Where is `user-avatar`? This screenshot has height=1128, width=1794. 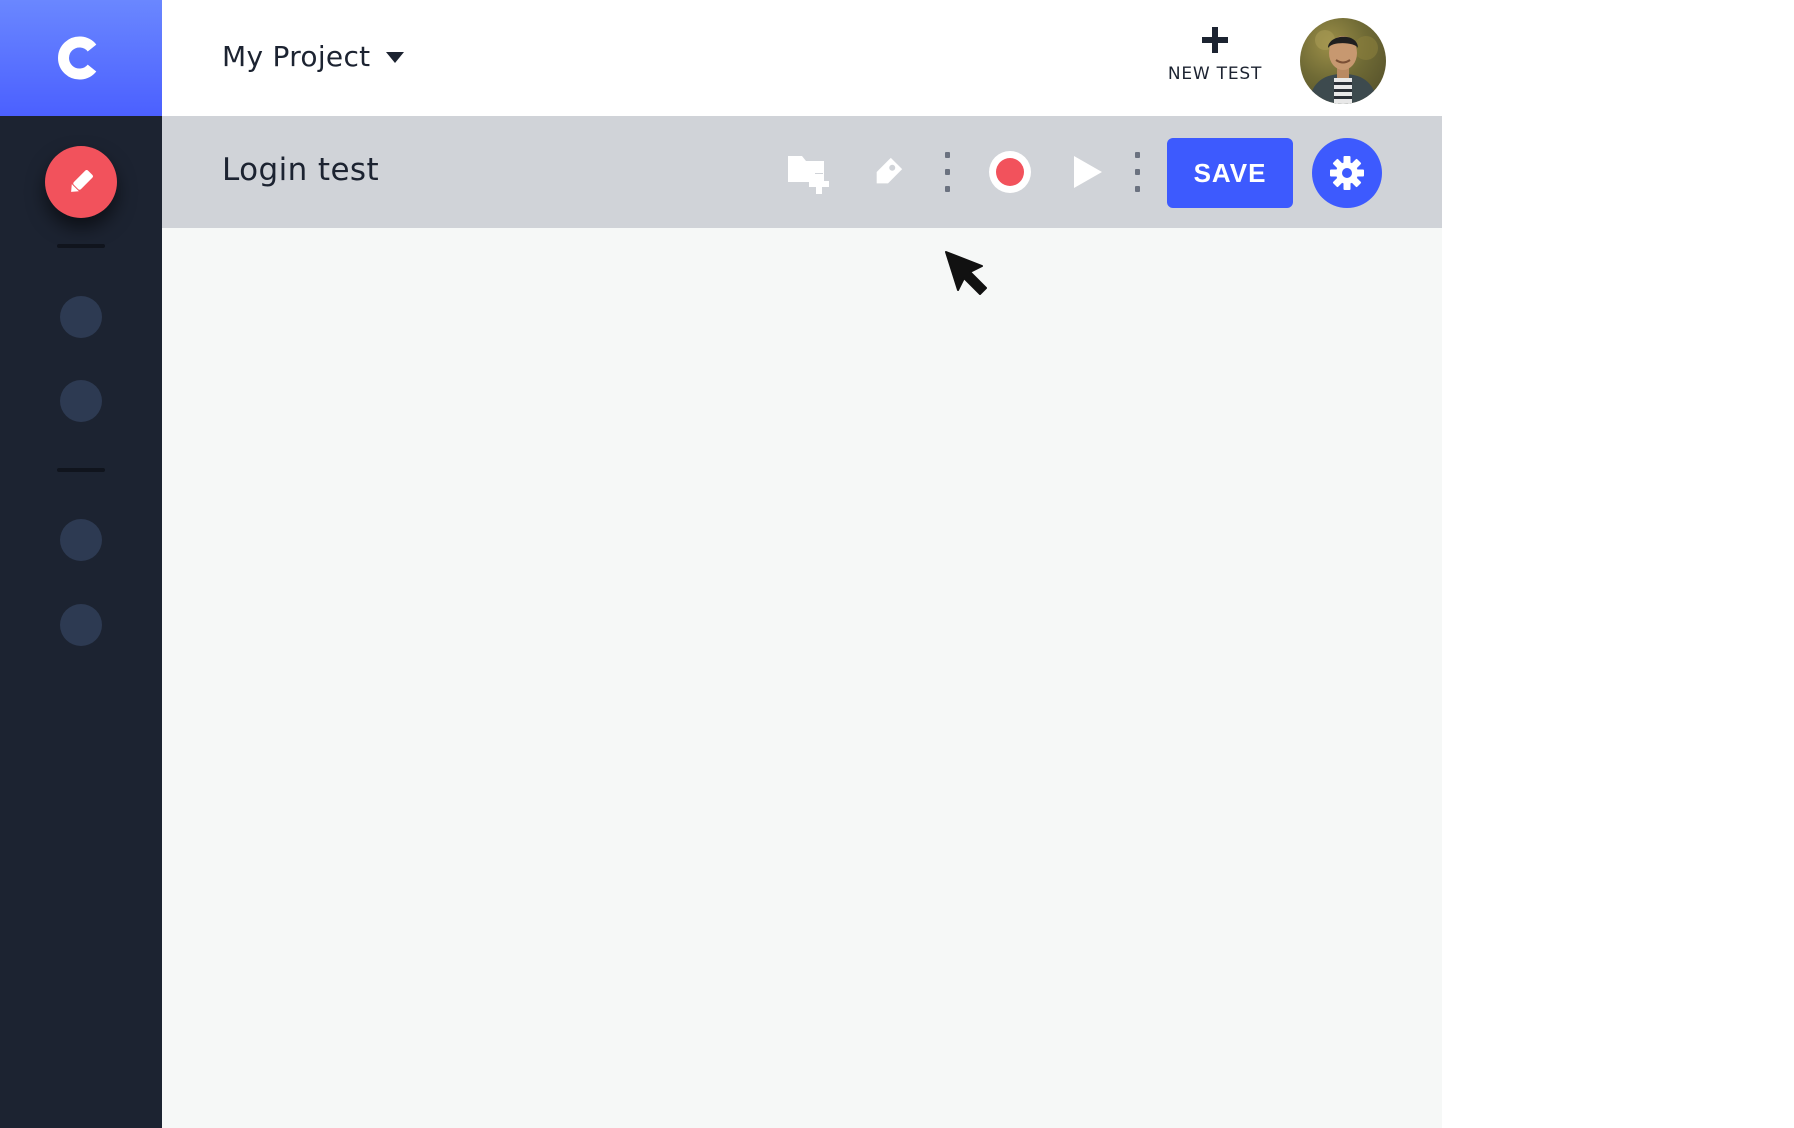 user-avatar is located at coordinates (1343, 61).